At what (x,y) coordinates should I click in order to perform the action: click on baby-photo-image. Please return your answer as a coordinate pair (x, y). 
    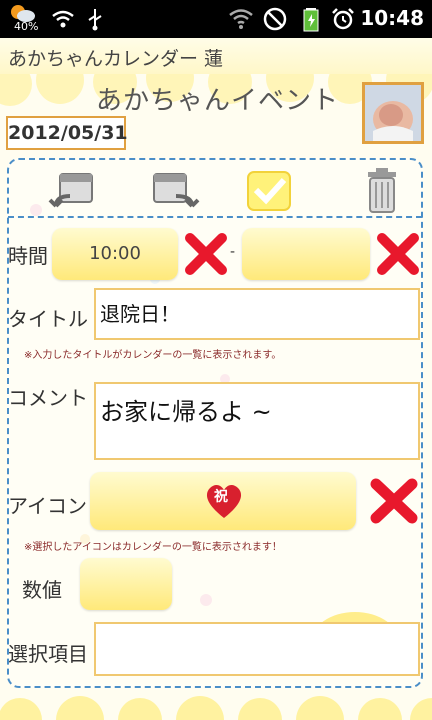
    Looking at the image, I should click on (393, 113).